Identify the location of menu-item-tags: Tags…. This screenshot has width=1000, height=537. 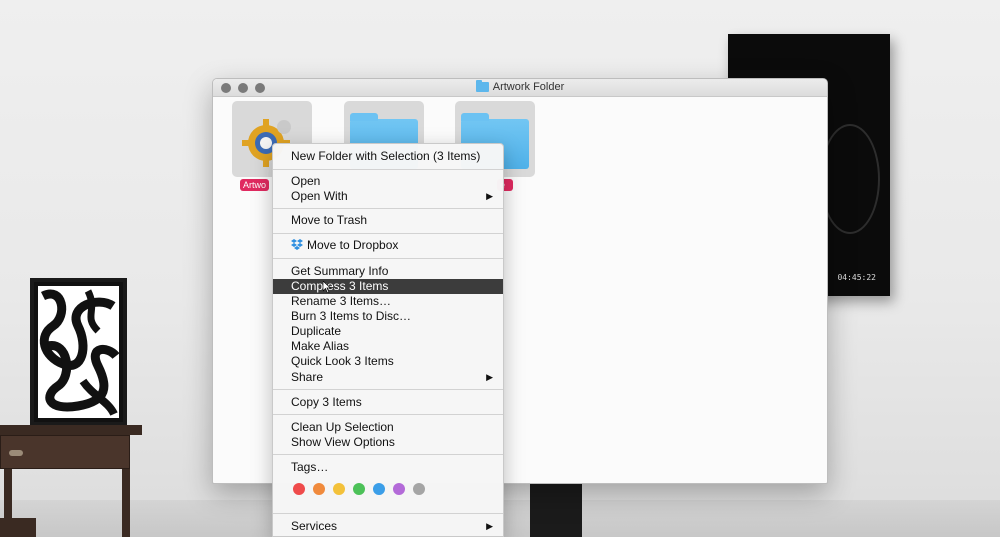
(388, 467).